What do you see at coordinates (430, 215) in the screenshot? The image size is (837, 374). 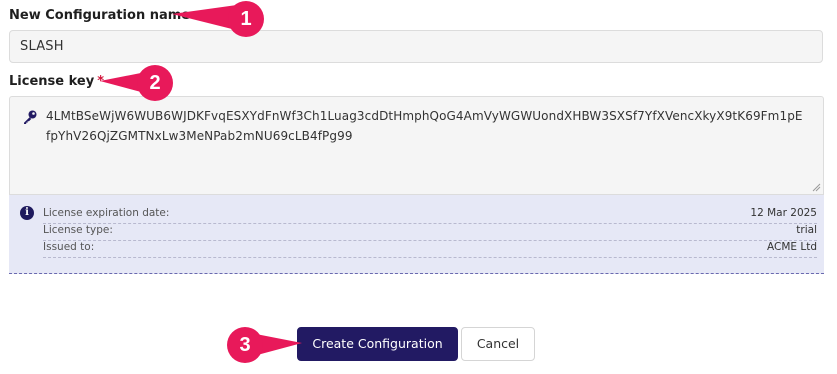 I see `info-row-expiration: License expiration date: 12 Mar 2025` at bounding box center [430, 215].